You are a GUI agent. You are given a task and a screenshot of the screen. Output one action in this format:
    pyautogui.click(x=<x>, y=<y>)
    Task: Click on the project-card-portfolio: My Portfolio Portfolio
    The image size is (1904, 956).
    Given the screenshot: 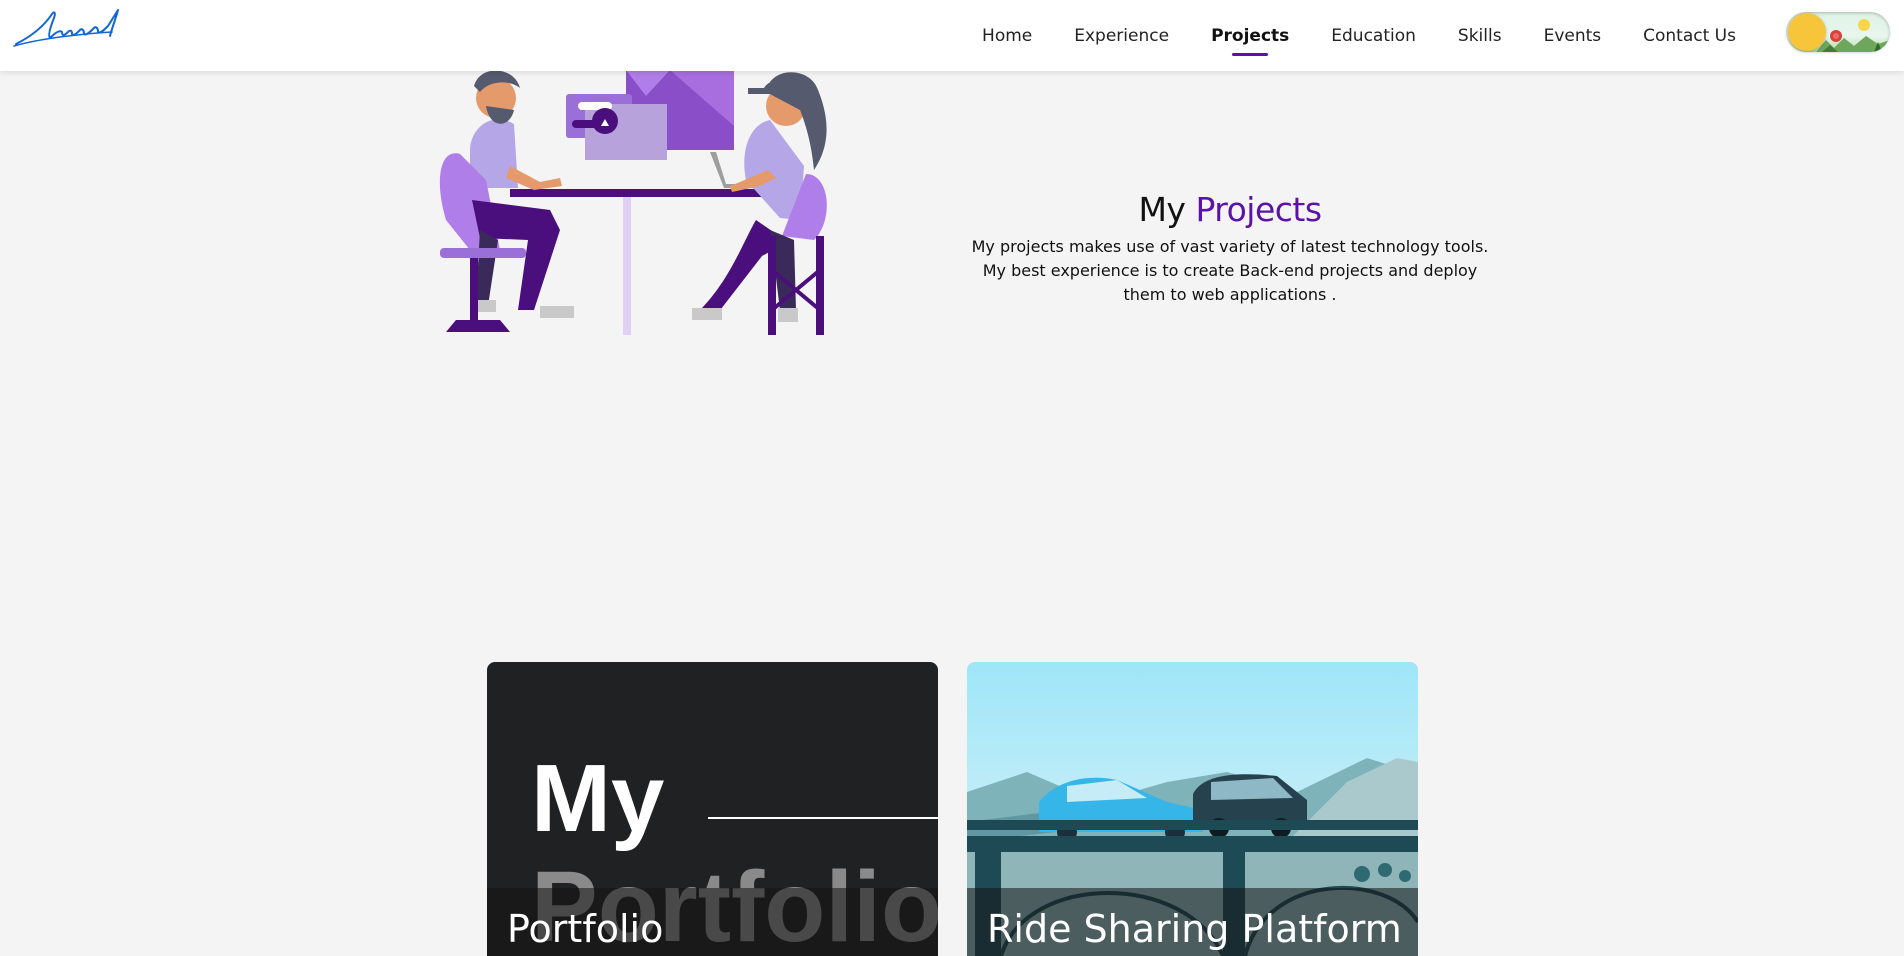 What is the action you would take?
    pyautogui.click(x=712, y=809)
    